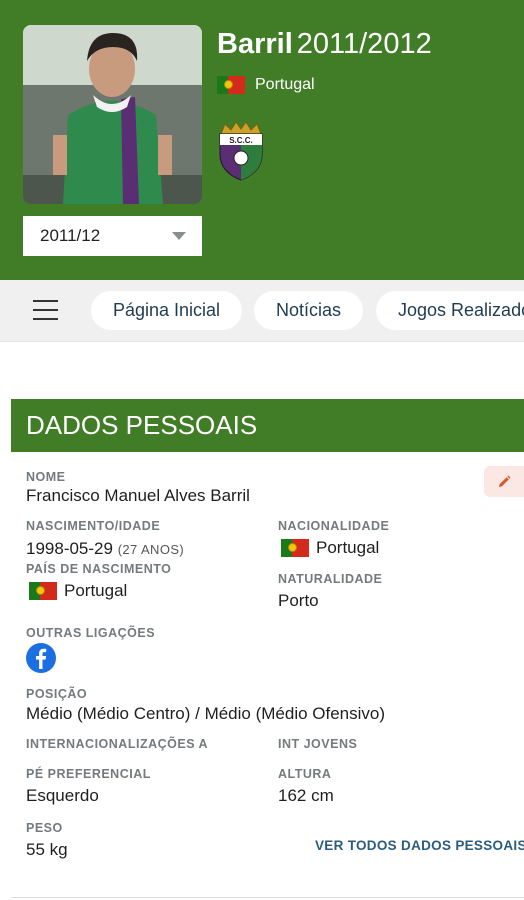 This screenshot has width=524, height=900. Describe the element at coordinates (255, 44) in the screenshot. I see `player-name: Barril` at that location.